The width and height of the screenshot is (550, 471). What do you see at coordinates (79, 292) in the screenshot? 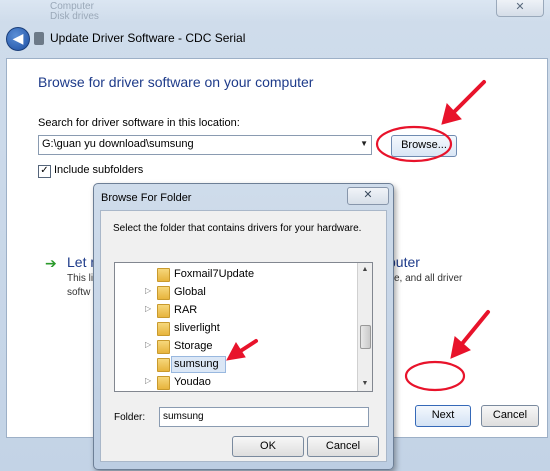
I see `let-me-pick-desc-line2: softw` at bounding box center [79, 292].